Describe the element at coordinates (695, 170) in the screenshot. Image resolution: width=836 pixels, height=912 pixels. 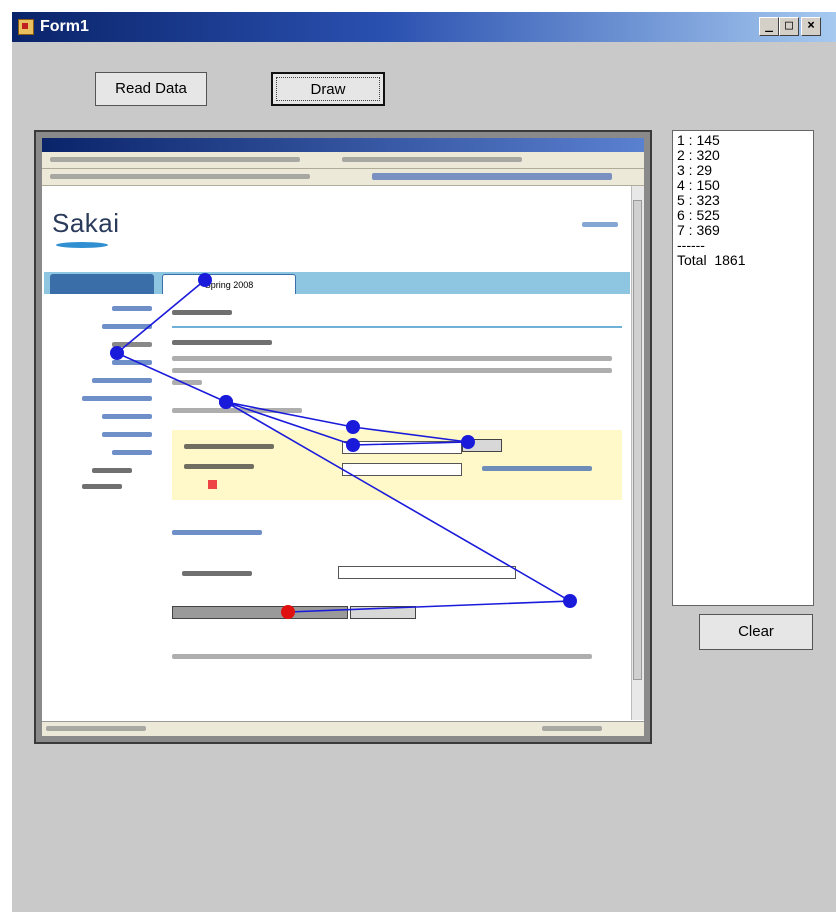
I see `result-item: 3 : 29` at that location.